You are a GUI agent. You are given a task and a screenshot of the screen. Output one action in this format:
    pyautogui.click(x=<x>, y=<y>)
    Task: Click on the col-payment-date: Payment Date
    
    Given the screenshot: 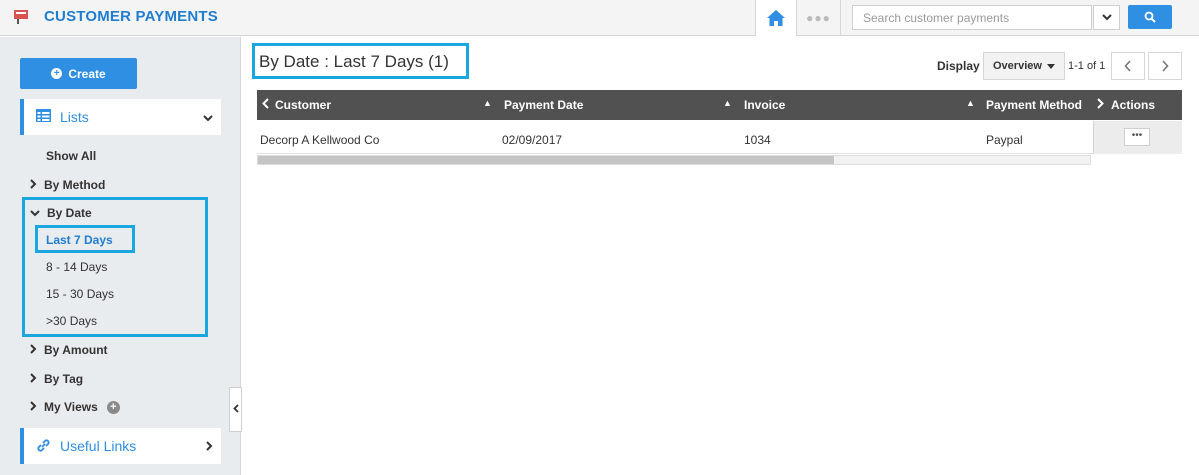 What is the action you would take?
    pyautogui.click(x=543, y=105)
    